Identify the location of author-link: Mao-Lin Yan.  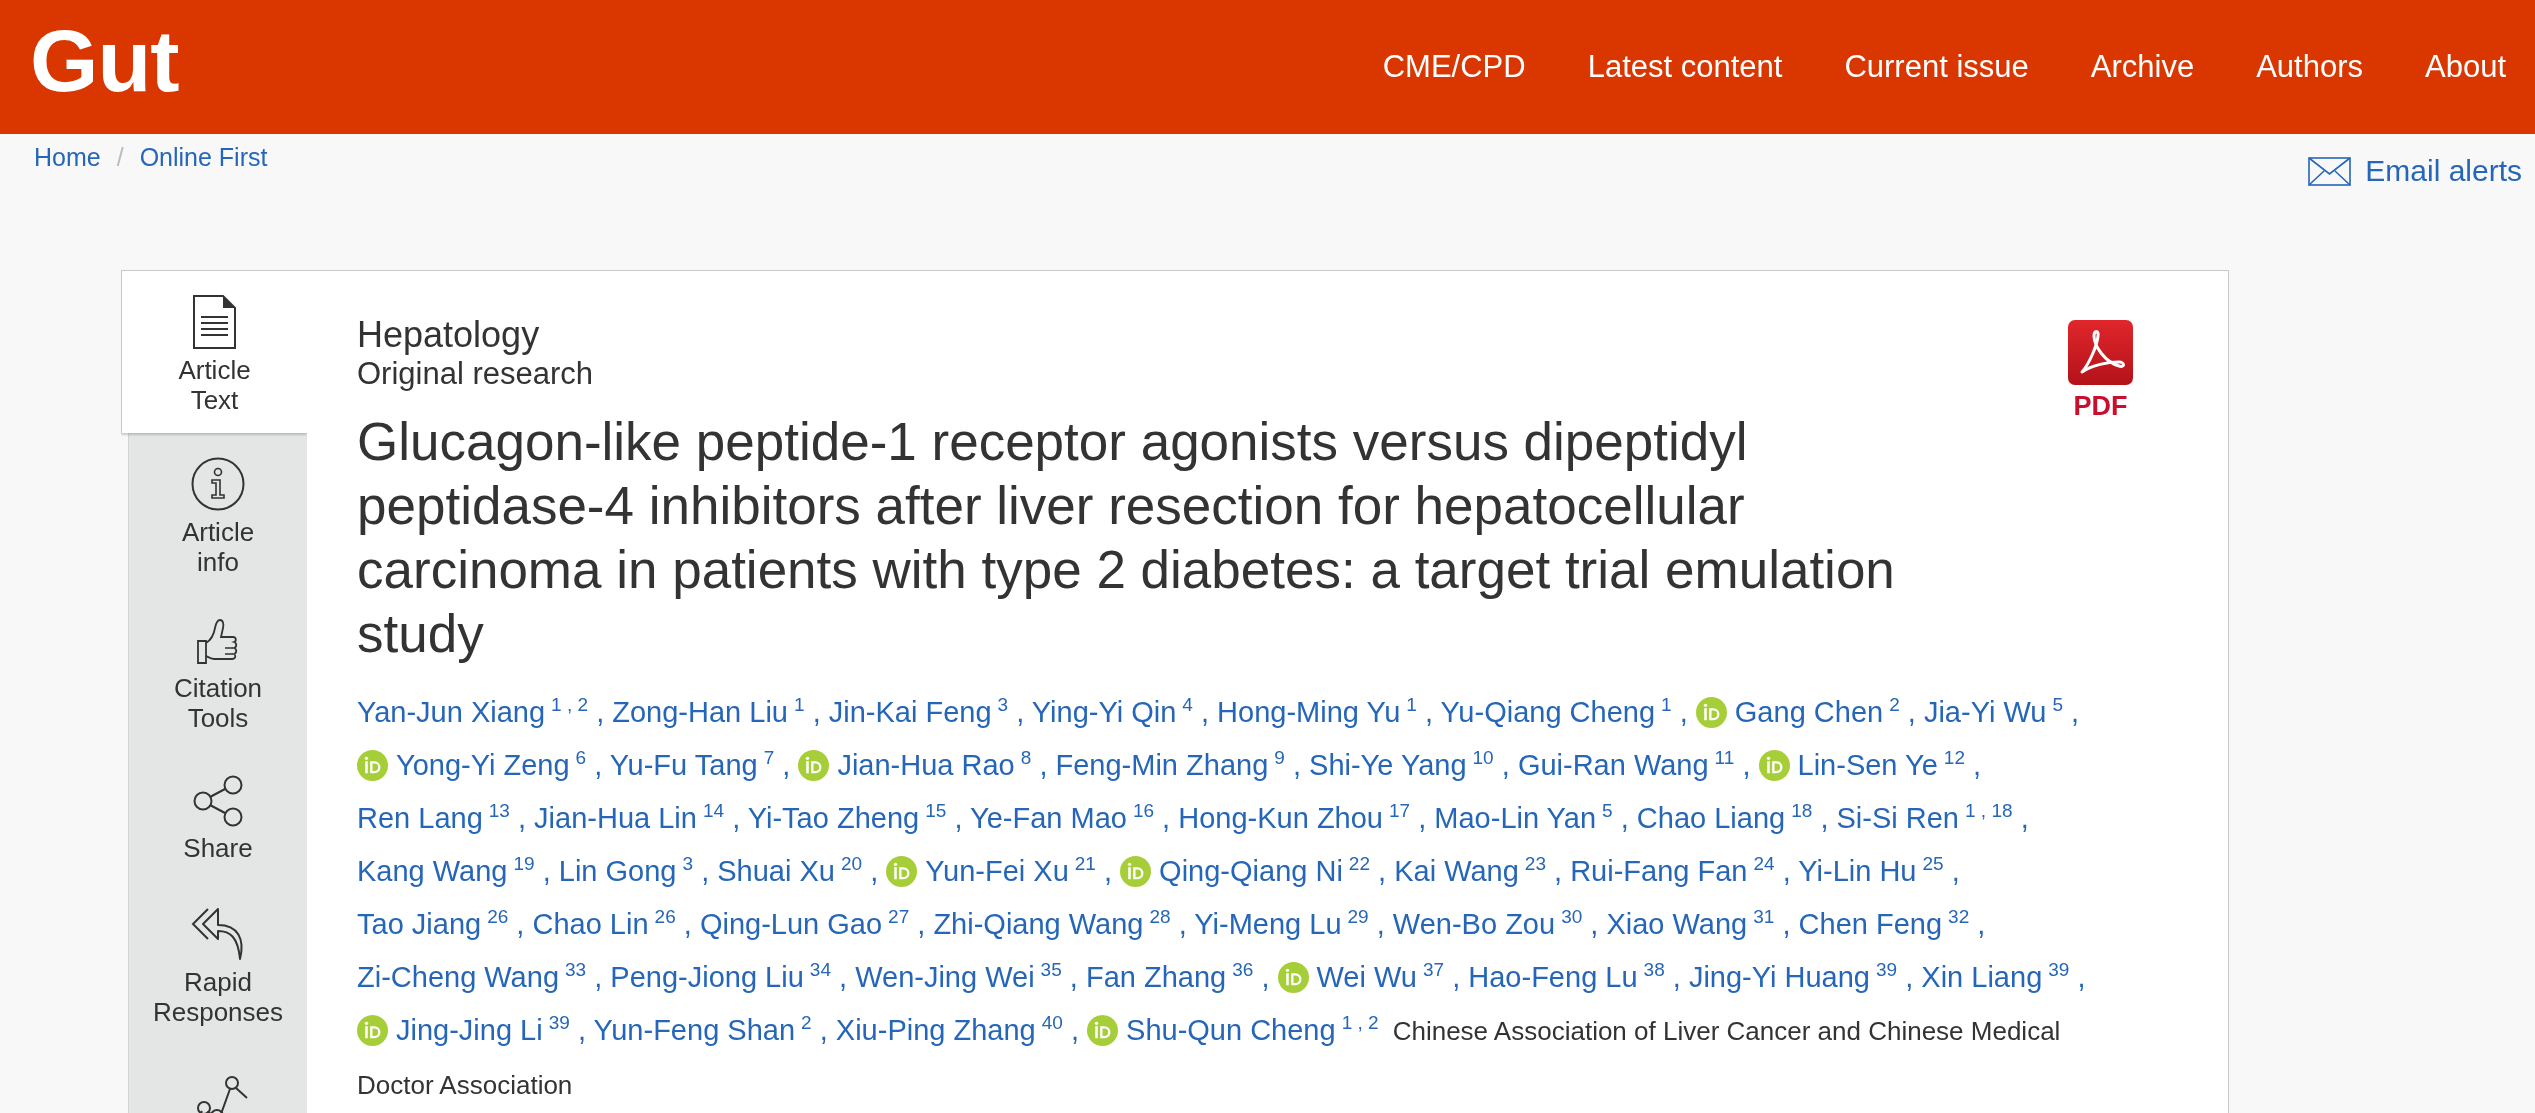
(1515, 818).